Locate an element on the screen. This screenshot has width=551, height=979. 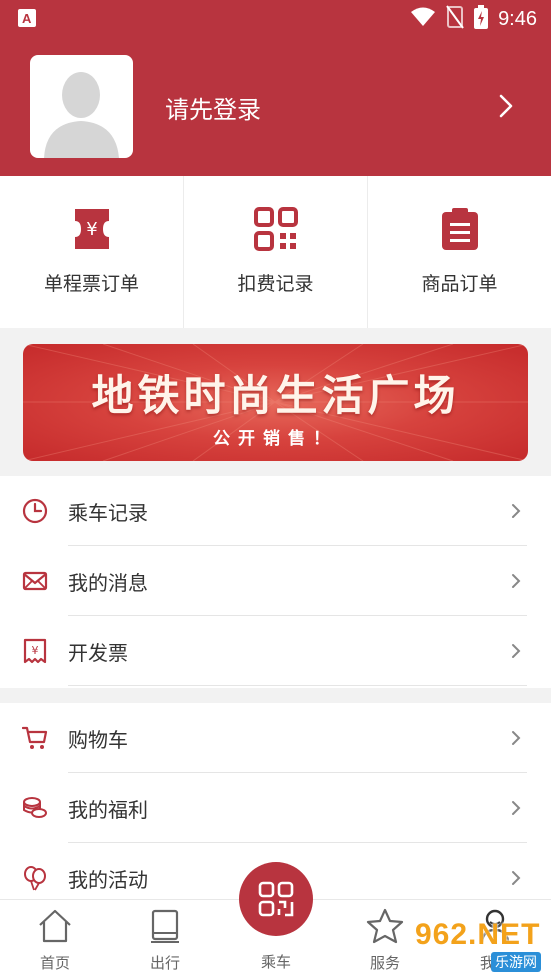
svg-text: A is located at coordinates (27, 18).